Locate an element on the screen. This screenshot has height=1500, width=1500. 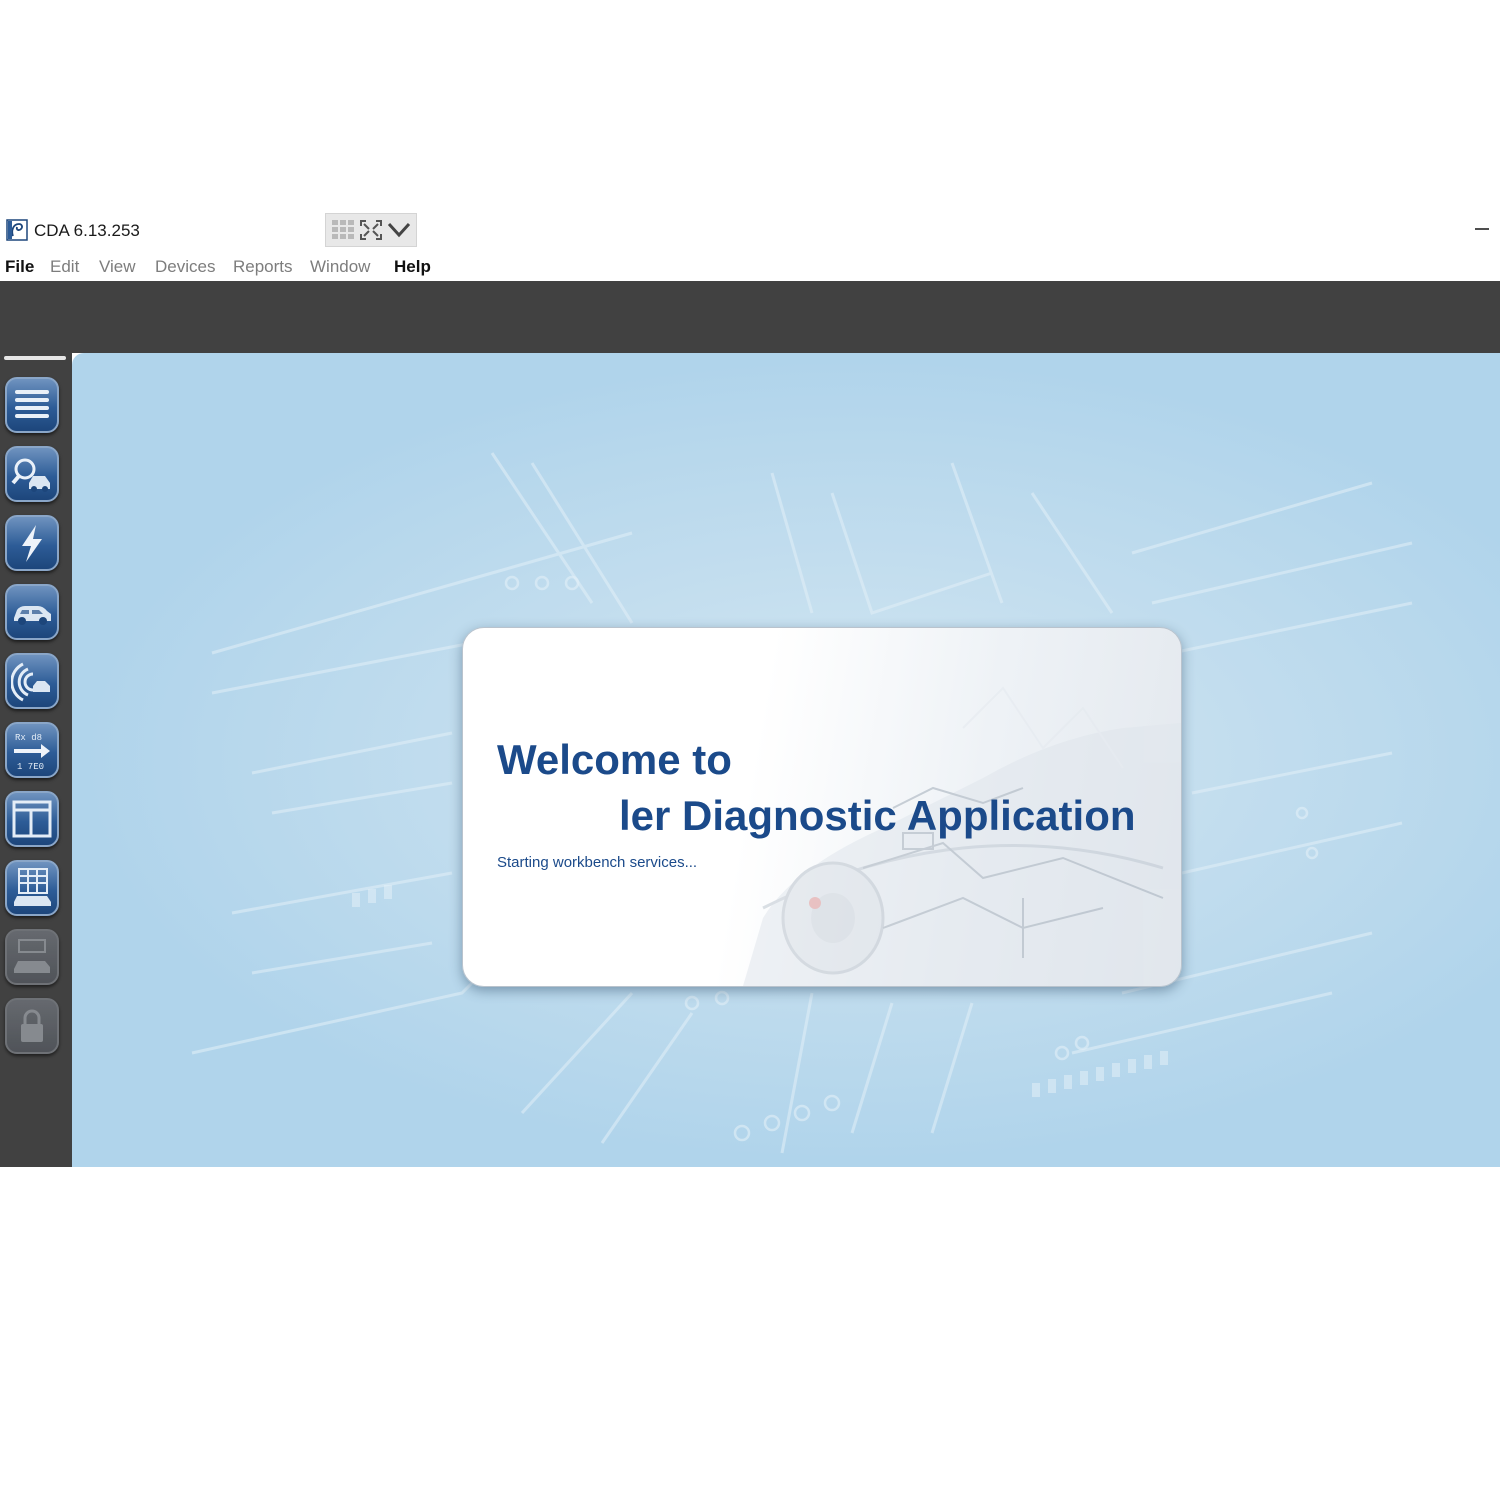
sidebar-button-flash is located at coordinates (32, 543).